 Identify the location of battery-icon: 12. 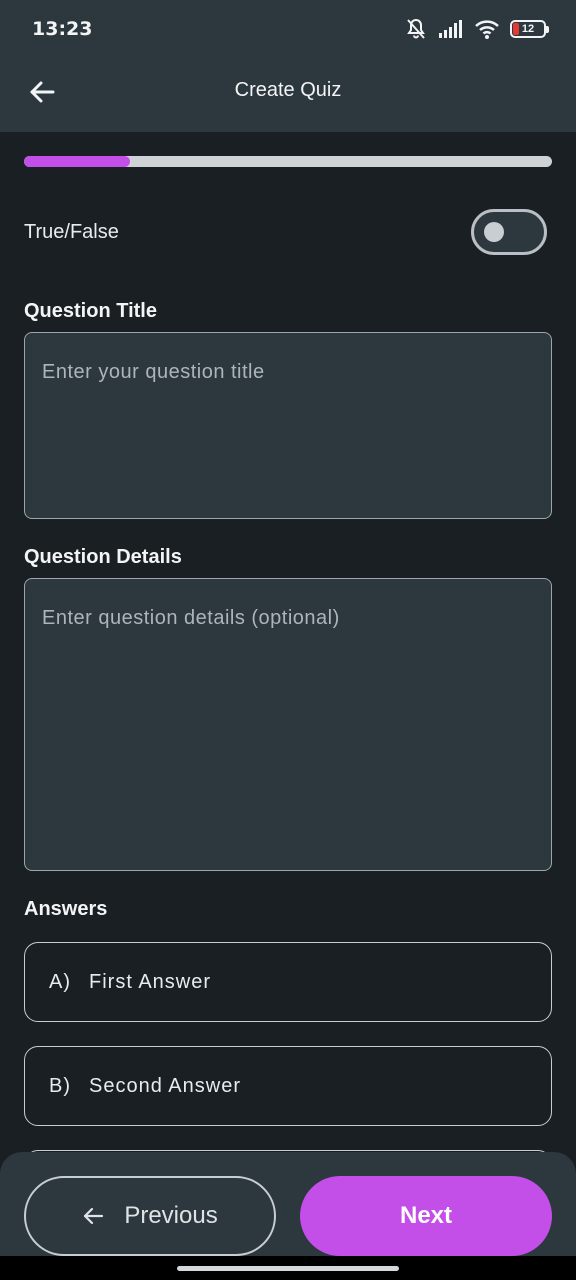
(529, 29).